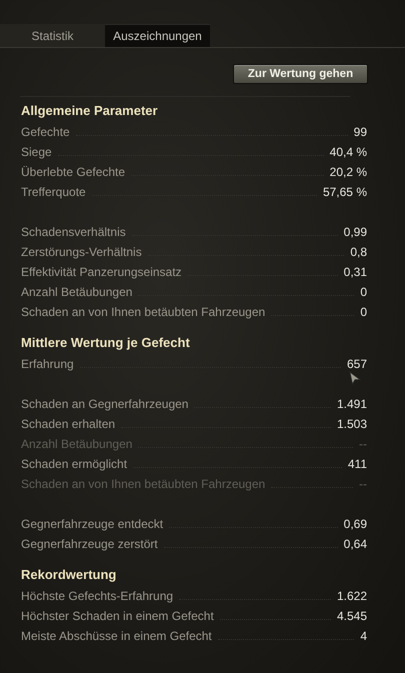 The width and height of the screenshot is (405, 673). I want to click on stat-value: 4, so click(363, 636).